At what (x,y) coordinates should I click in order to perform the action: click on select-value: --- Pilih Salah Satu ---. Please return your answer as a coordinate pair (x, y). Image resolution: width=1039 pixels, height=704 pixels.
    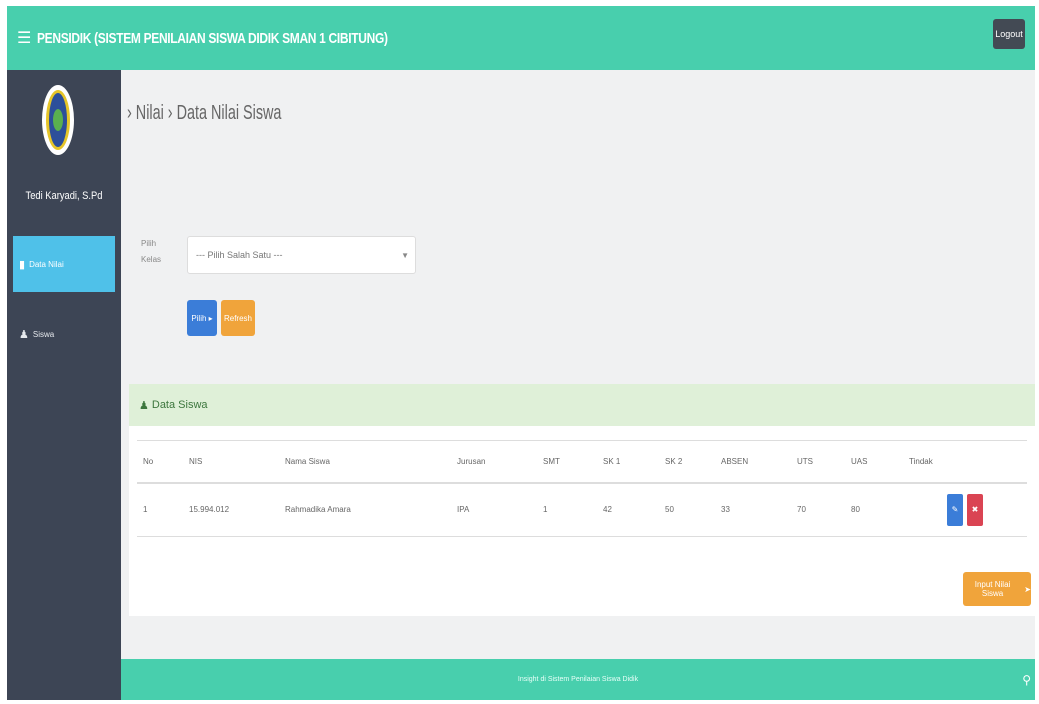
    Looking at the image, I should click on (239, 255).